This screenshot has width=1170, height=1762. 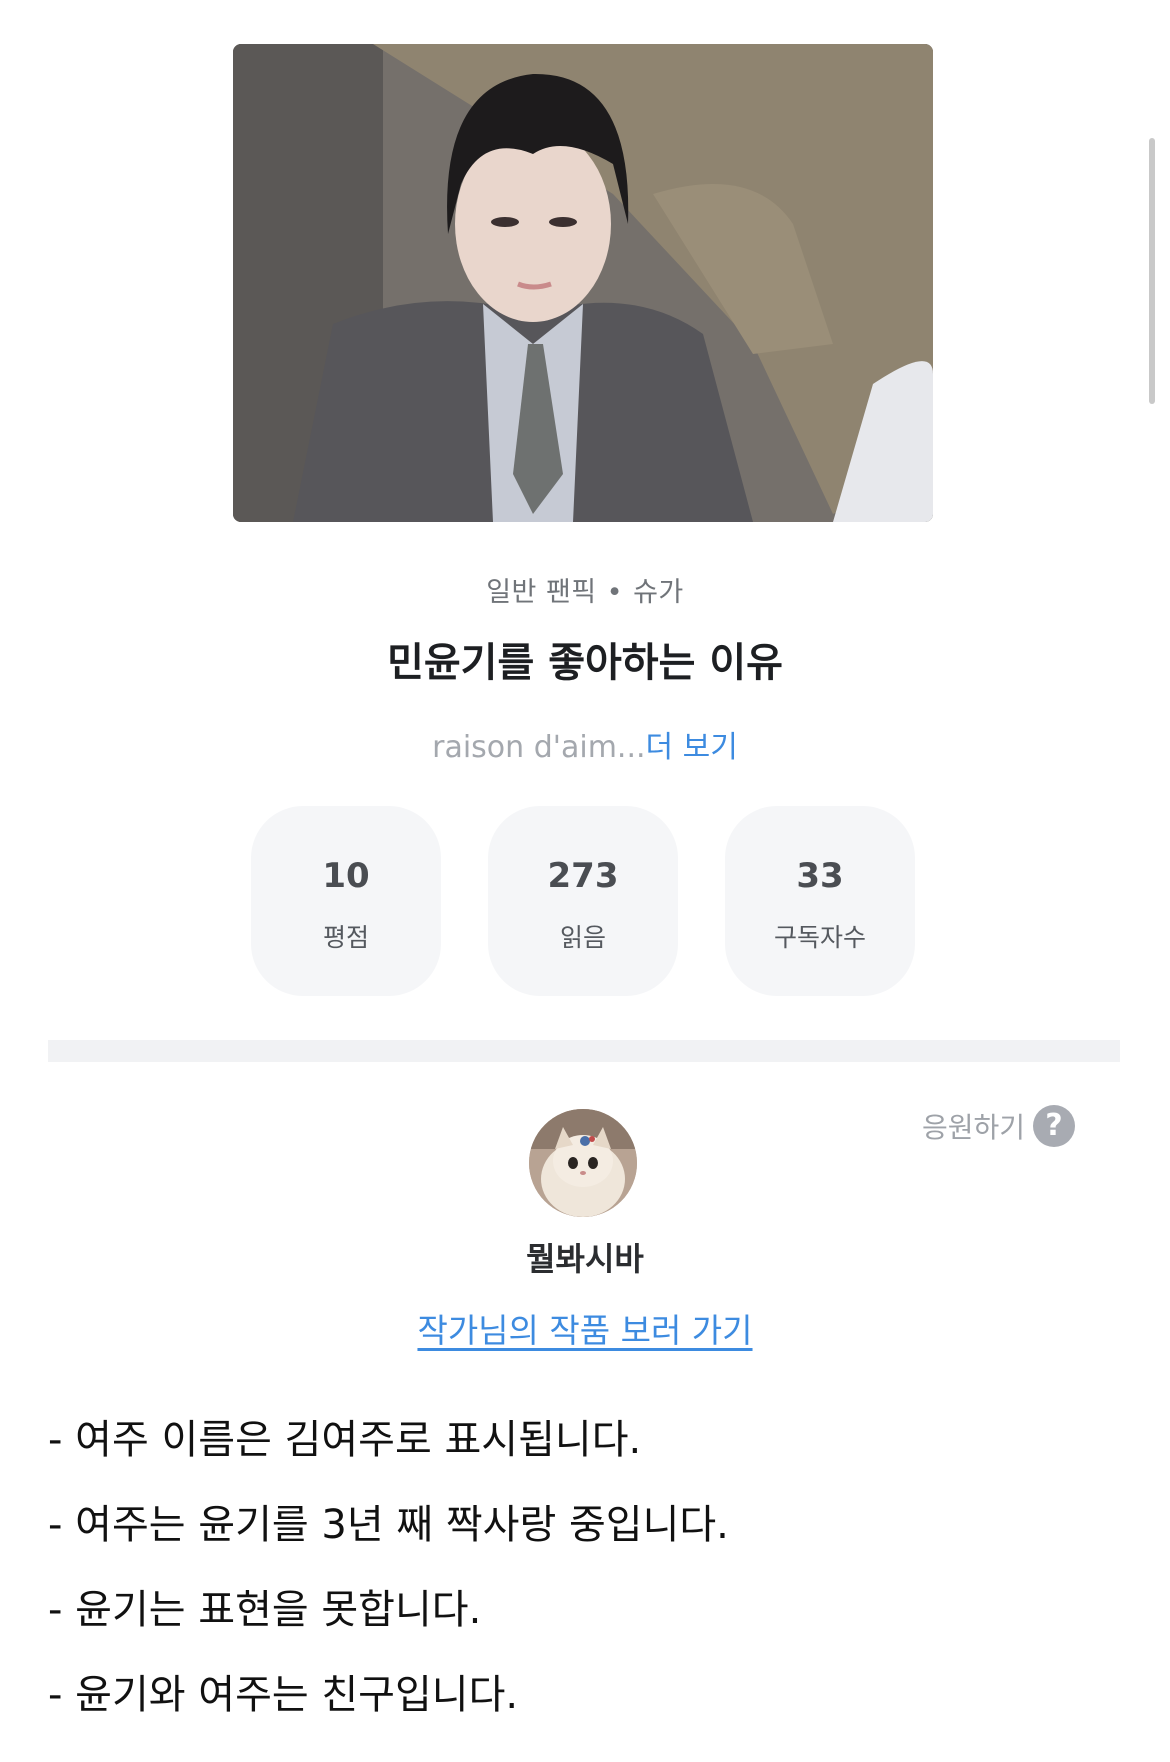 What do you see at coordinates (388, 1525) in the screenshot?
I see `note-item: - 여주는 윤기를 3년 째 짝사랑 중입니다.` at bounding box center [388, 1525].